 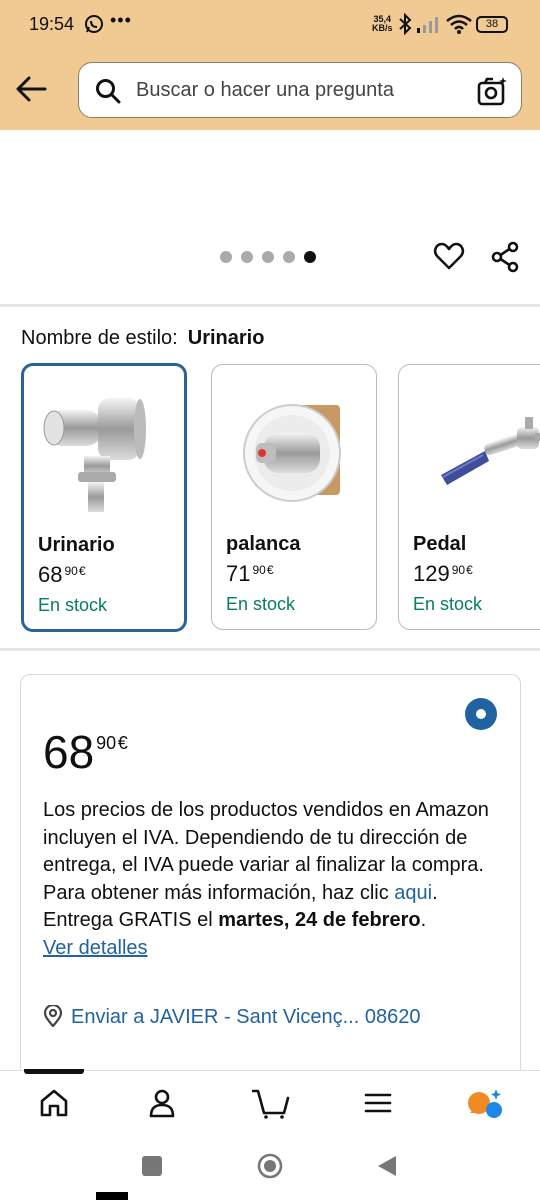 What do you see at coordinates (292, 453) in the screenshot?
I see `lever-valve-image` at bounding box center [292, 453].